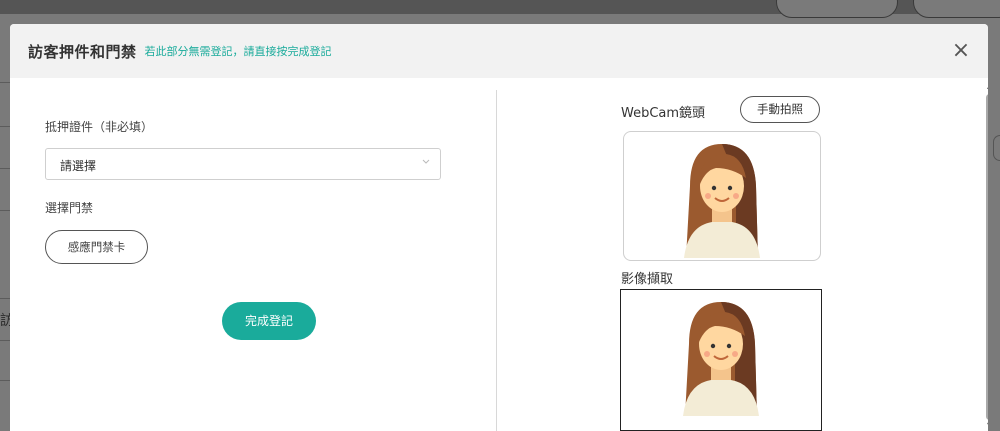 The image size is (1000, 431). I want to click on modal-header: 訪客押件和門禁 若此部分無需登記，請直接按完成登記 ×, so click(499, 51).